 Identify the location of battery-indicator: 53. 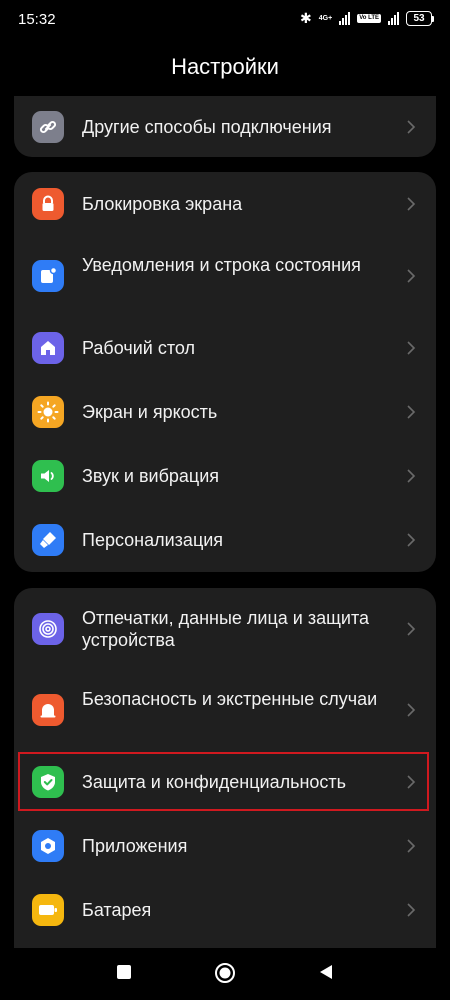
(420, 18).